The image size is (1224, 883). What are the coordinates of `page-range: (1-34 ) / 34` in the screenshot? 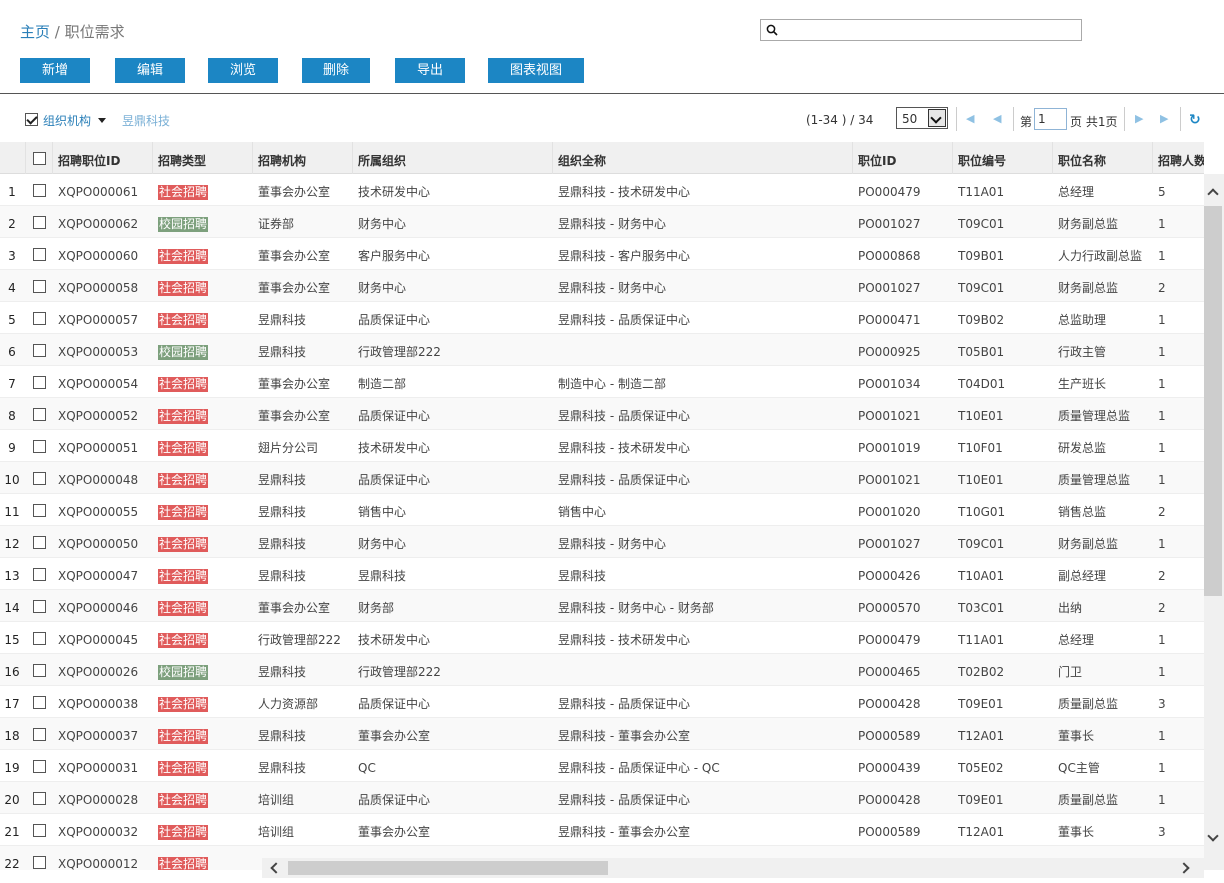 It's located at (840, 120).